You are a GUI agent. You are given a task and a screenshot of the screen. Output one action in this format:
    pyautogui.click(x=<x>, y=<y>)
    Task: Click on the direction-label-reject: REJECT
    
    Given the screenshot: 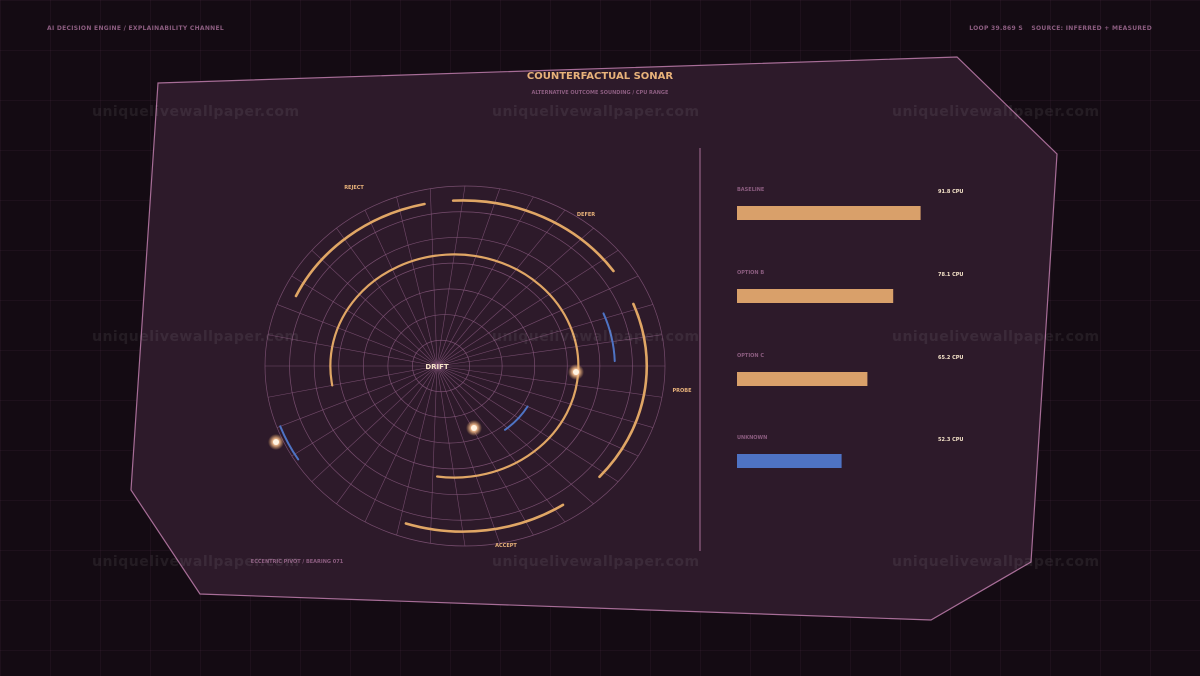 What is the action you would take?
    pyautogui.click(x=354, y=188)
    